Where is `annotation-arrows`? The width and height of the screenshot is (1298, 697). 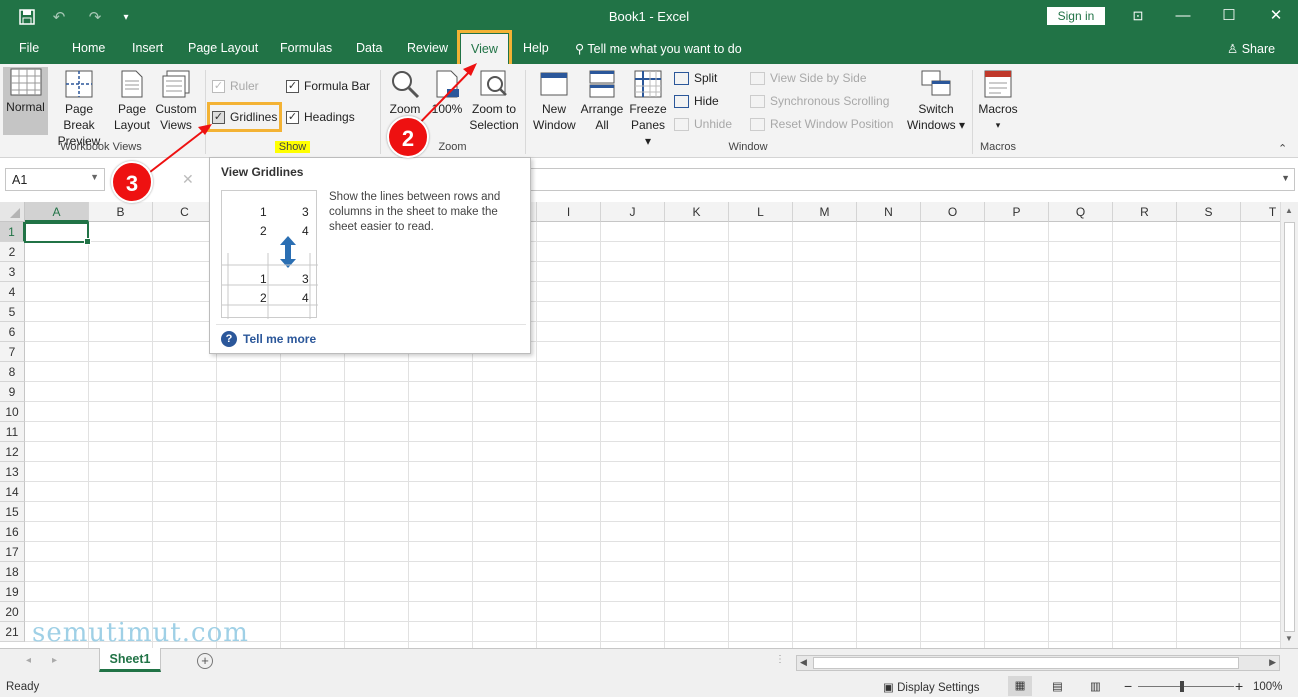
annotation-arrows is located at coordinates (313, 118).